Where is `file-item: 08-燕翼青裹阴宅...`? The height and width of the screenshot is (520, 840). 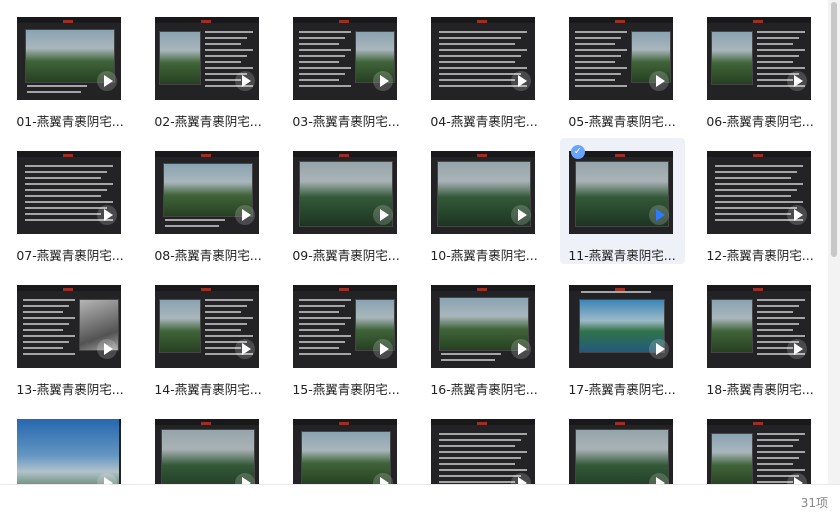
file-item: 08-燕翼青裹阴宅... is located at coordinates (200, 201).